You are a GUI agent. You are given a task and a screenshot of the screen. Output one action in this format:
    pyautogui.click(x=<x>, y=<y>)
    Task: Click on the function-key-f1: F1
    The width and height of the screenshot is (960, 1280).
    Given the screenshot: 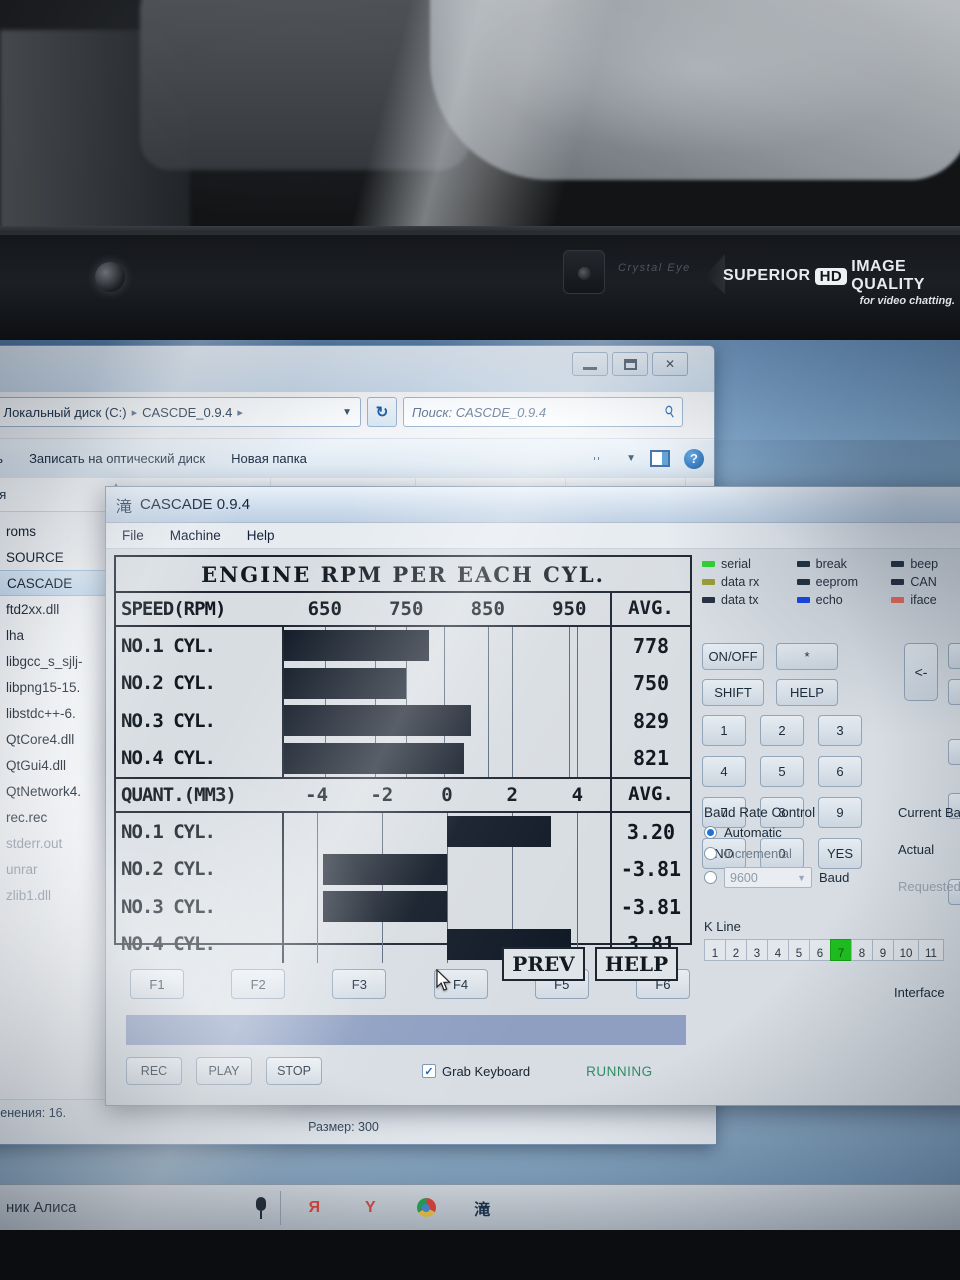 What is the action you would take?
    pyautogui.click(x=157, y=984)
    